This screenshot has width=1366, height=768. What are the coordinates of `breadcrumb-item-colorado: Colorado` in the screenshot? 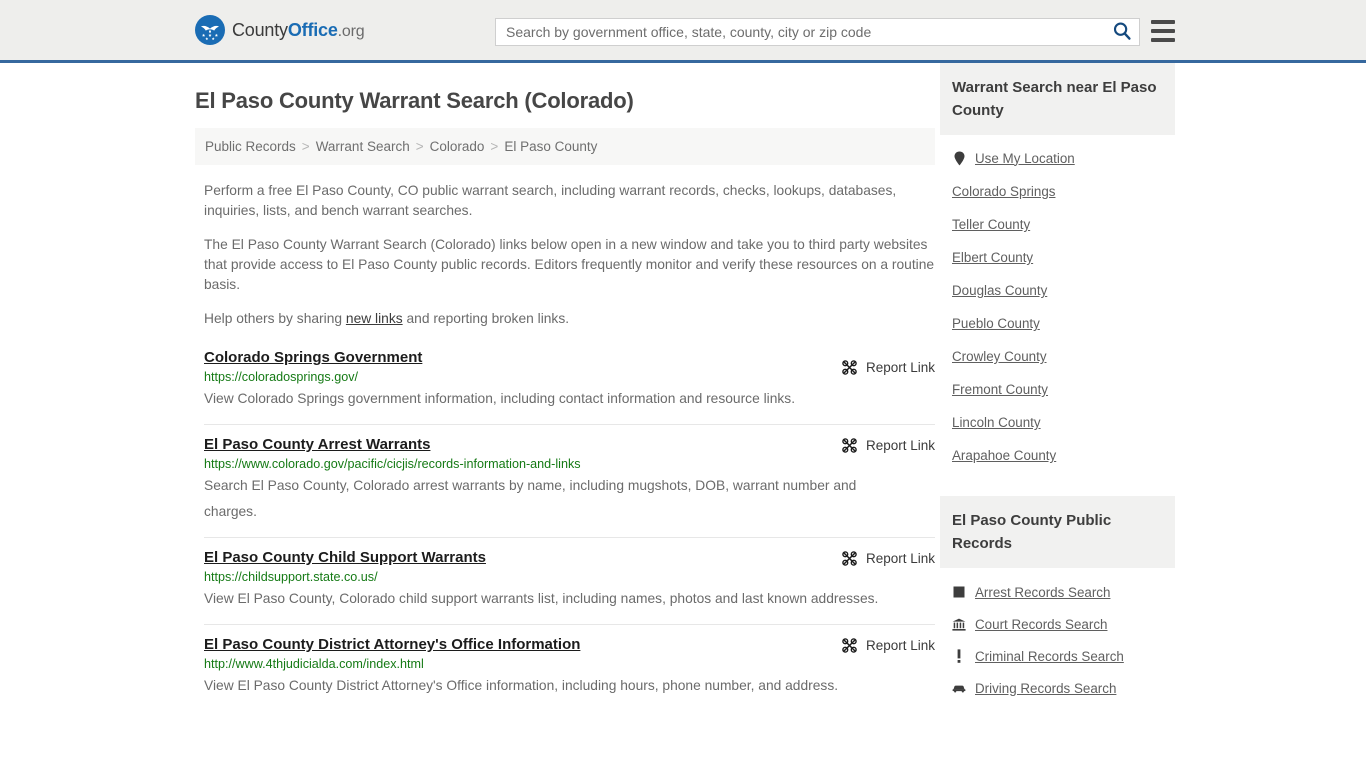 It's located at (457, 146).